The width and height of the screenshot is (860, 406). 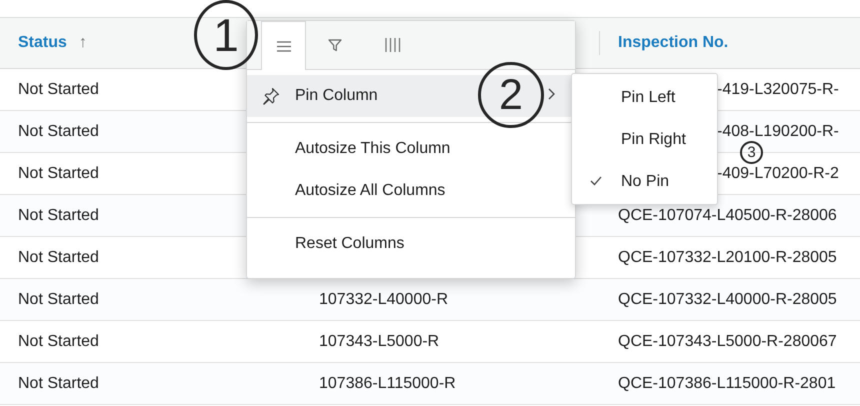 I want to click on step-marker: 3, so click(x=751, y=152).